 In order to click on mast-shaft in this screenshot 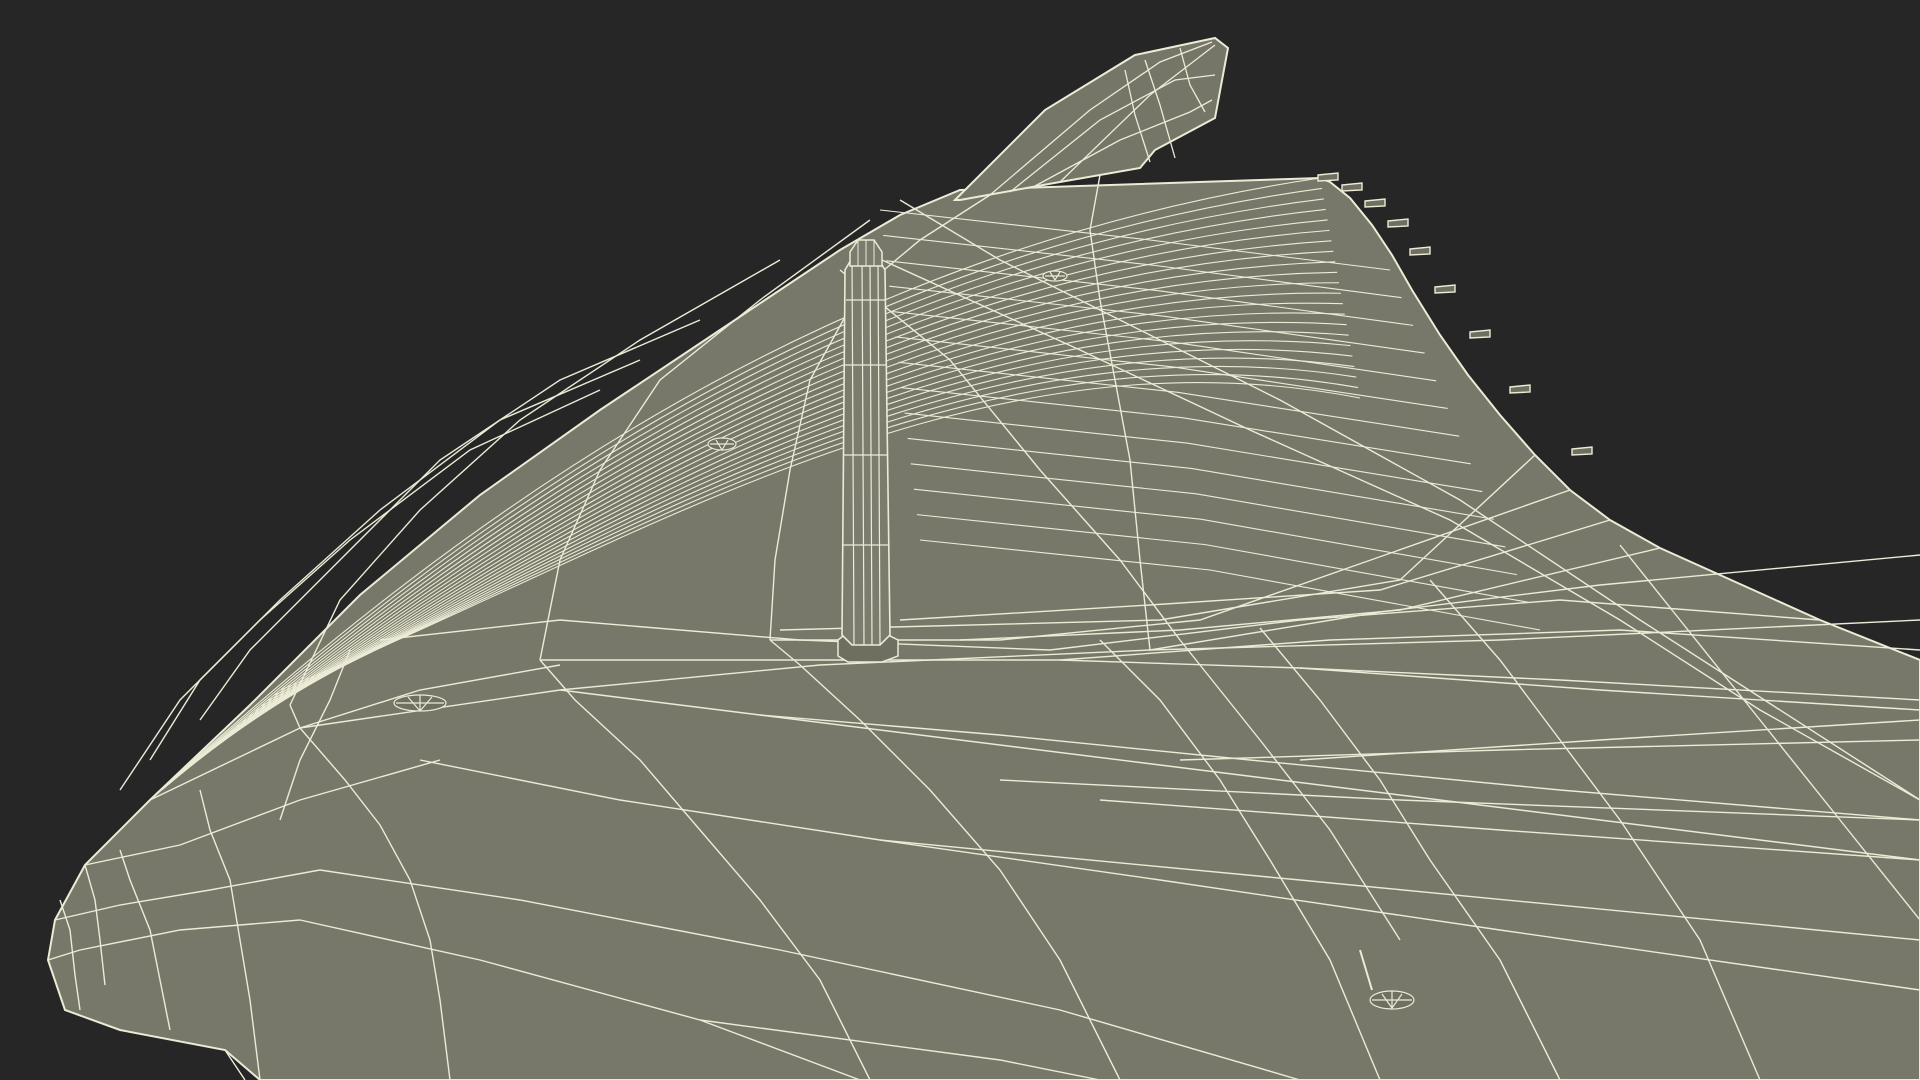, I will do `click(866, 451)`.